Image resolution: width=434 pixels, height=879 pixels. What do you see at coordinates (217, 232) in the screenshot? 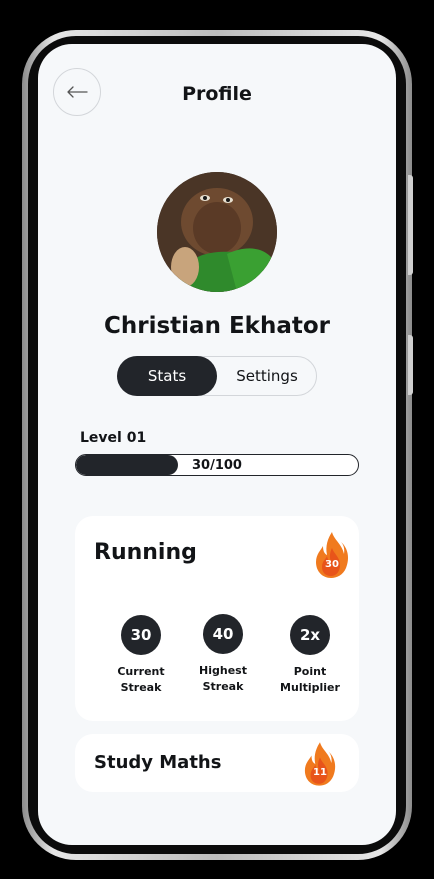
I see `avatar` at bounding box center [217, 232].